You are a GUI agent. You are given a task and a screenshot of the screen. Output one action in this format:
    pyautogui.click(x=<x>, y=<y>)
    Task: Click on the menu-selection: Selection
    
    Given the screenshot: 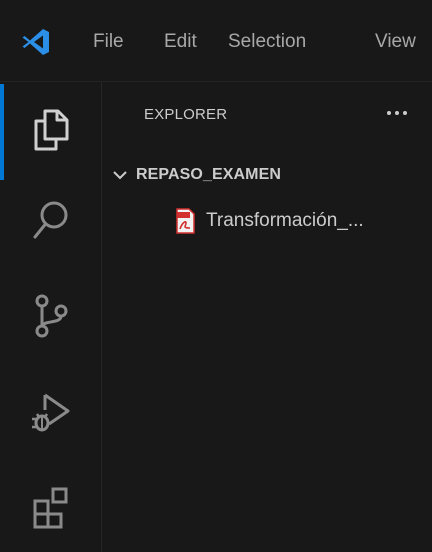 What is the action you would take?
    pyautogui.click(x=267, y=42)
    